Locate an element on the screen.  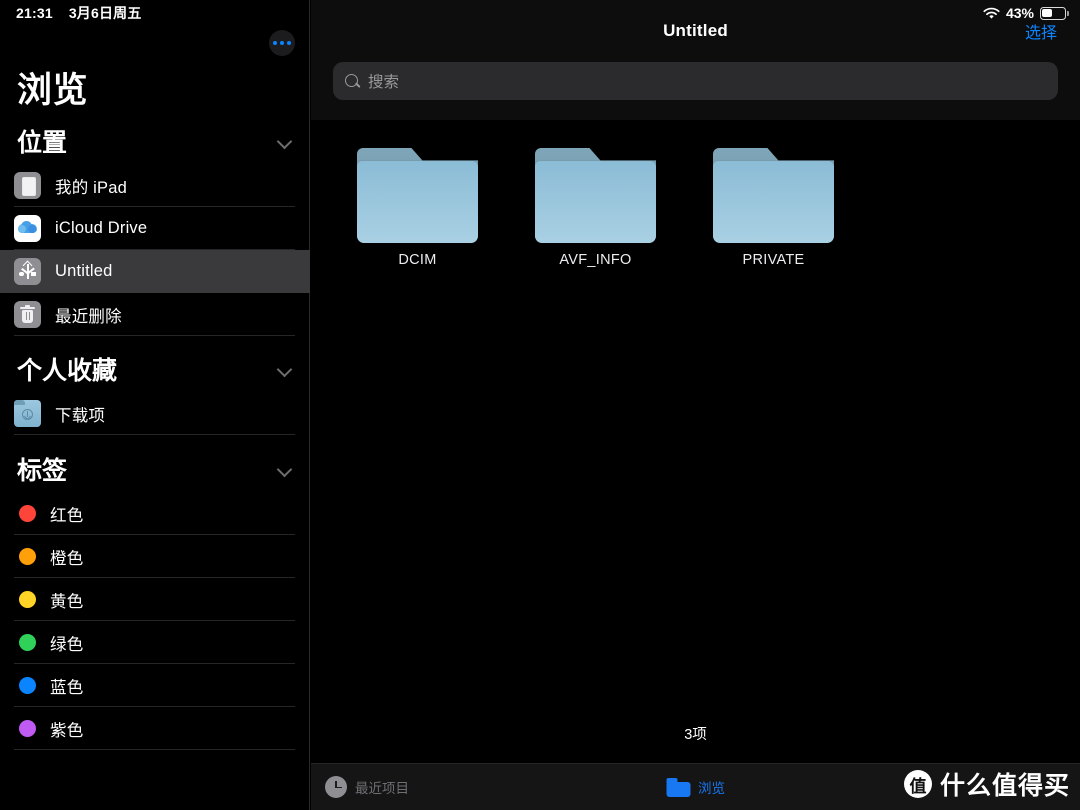
status-bar-right: 43% is located at coordinates (1026, 13).